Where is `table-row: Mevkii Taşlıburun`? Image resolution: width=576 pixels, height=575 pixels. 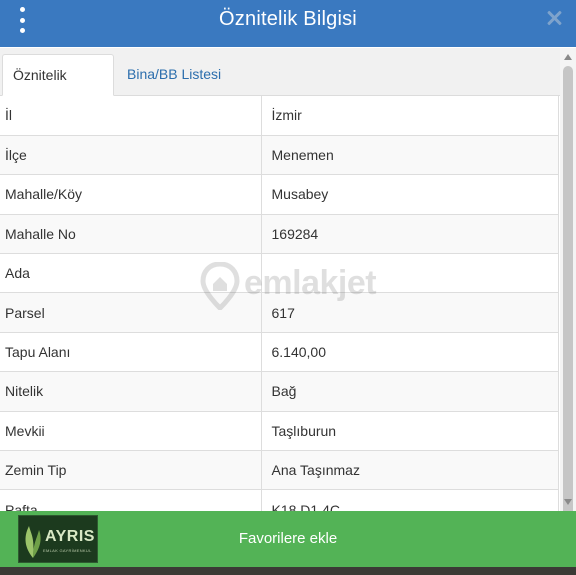
table-row: Mevkii Taşlıburun is located at coordinates (279, 431).